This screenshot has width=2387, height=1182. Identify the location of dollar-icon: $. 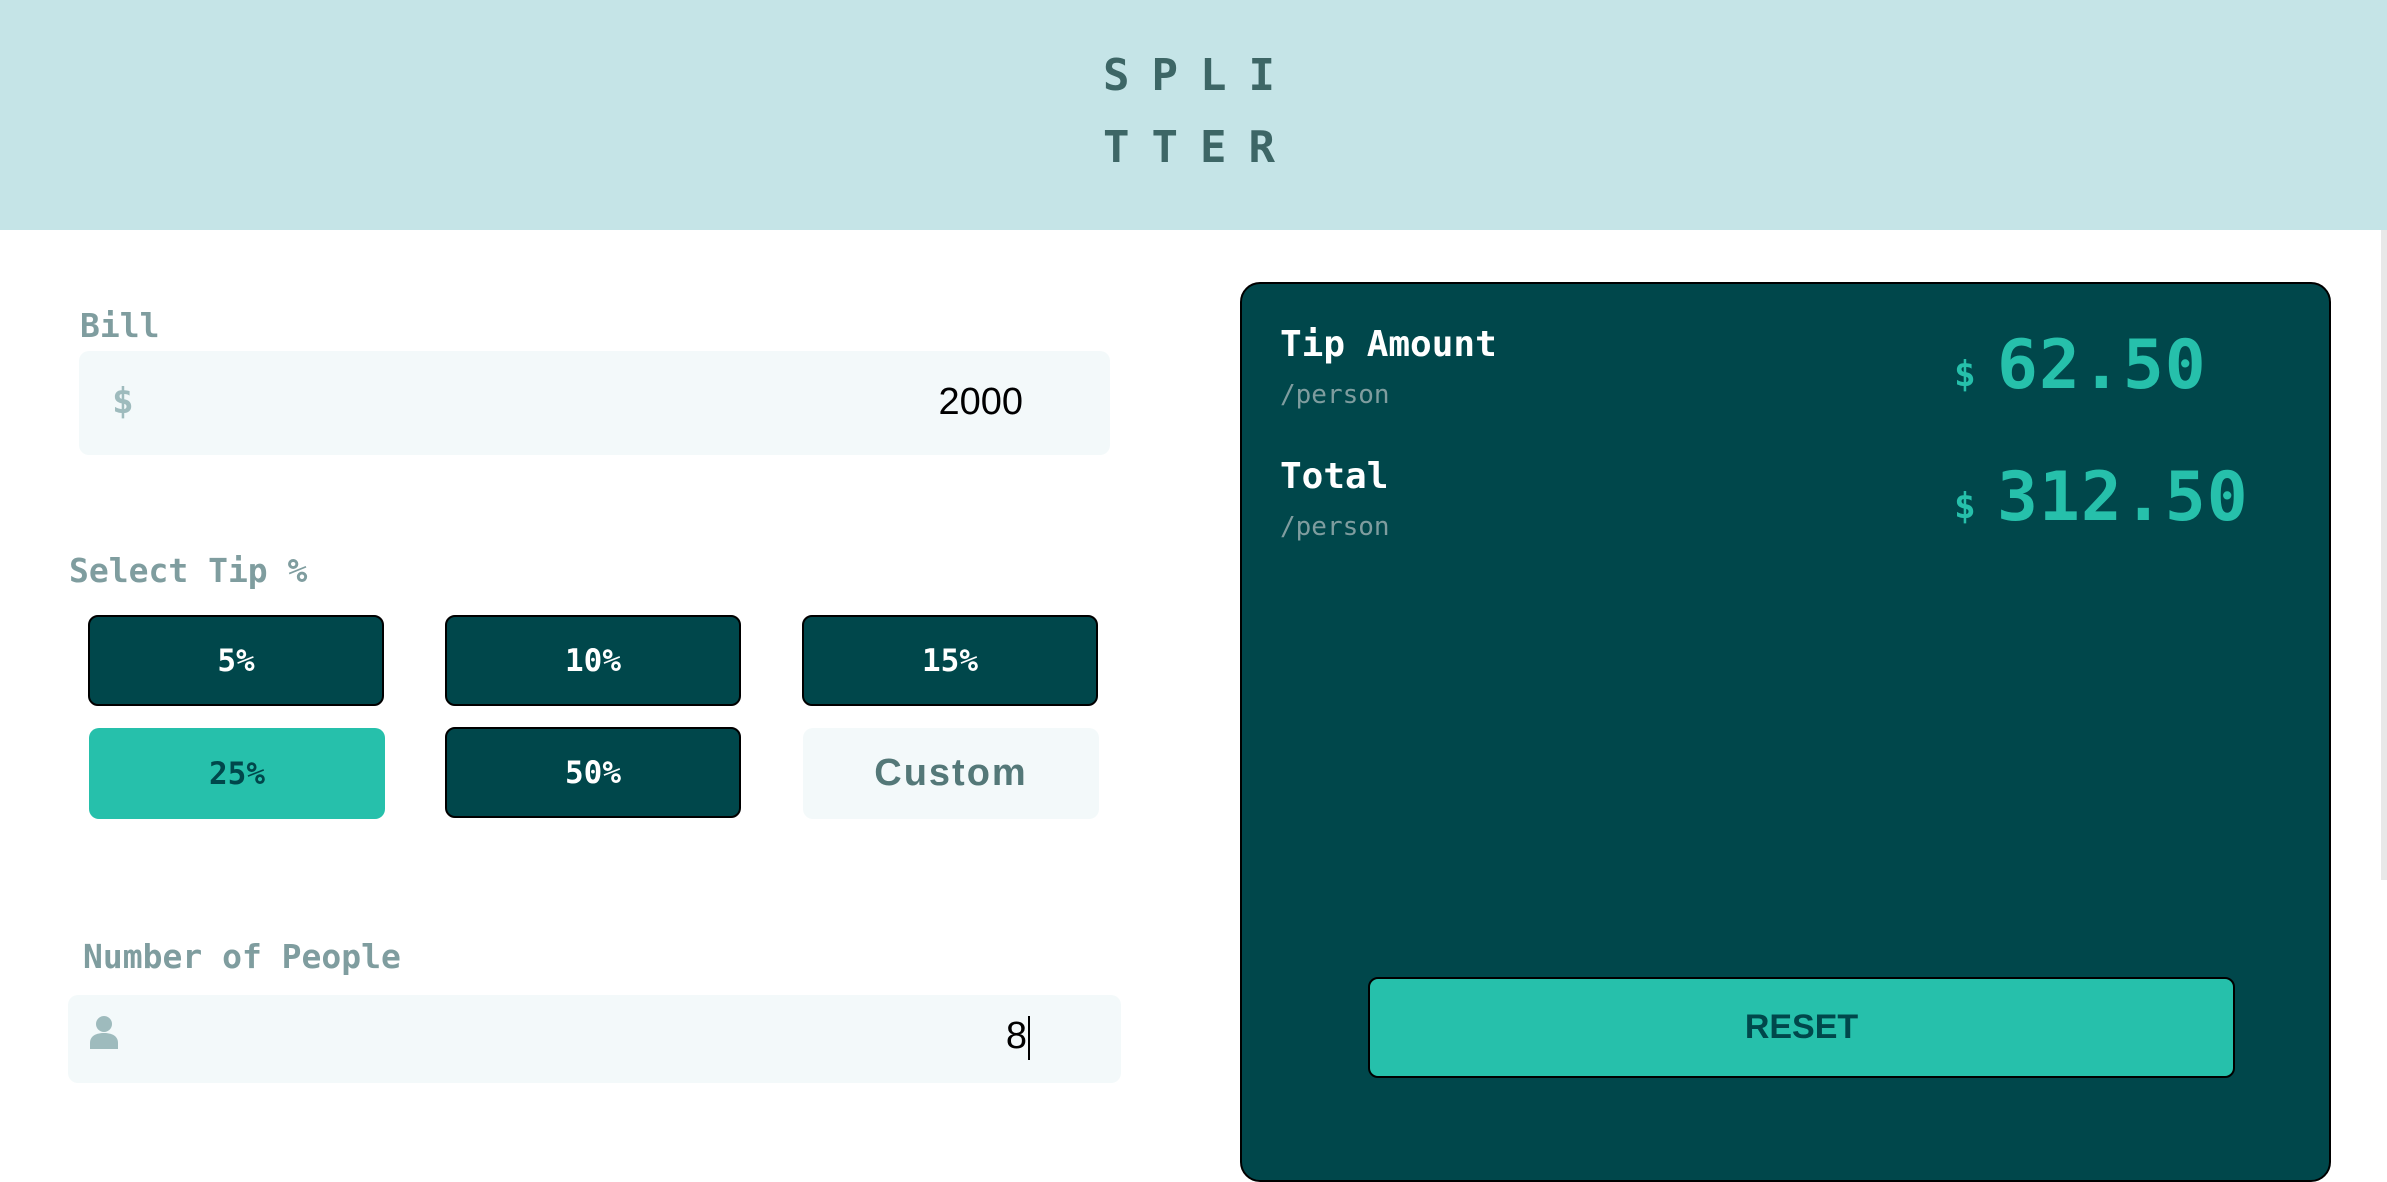
(123, 401).